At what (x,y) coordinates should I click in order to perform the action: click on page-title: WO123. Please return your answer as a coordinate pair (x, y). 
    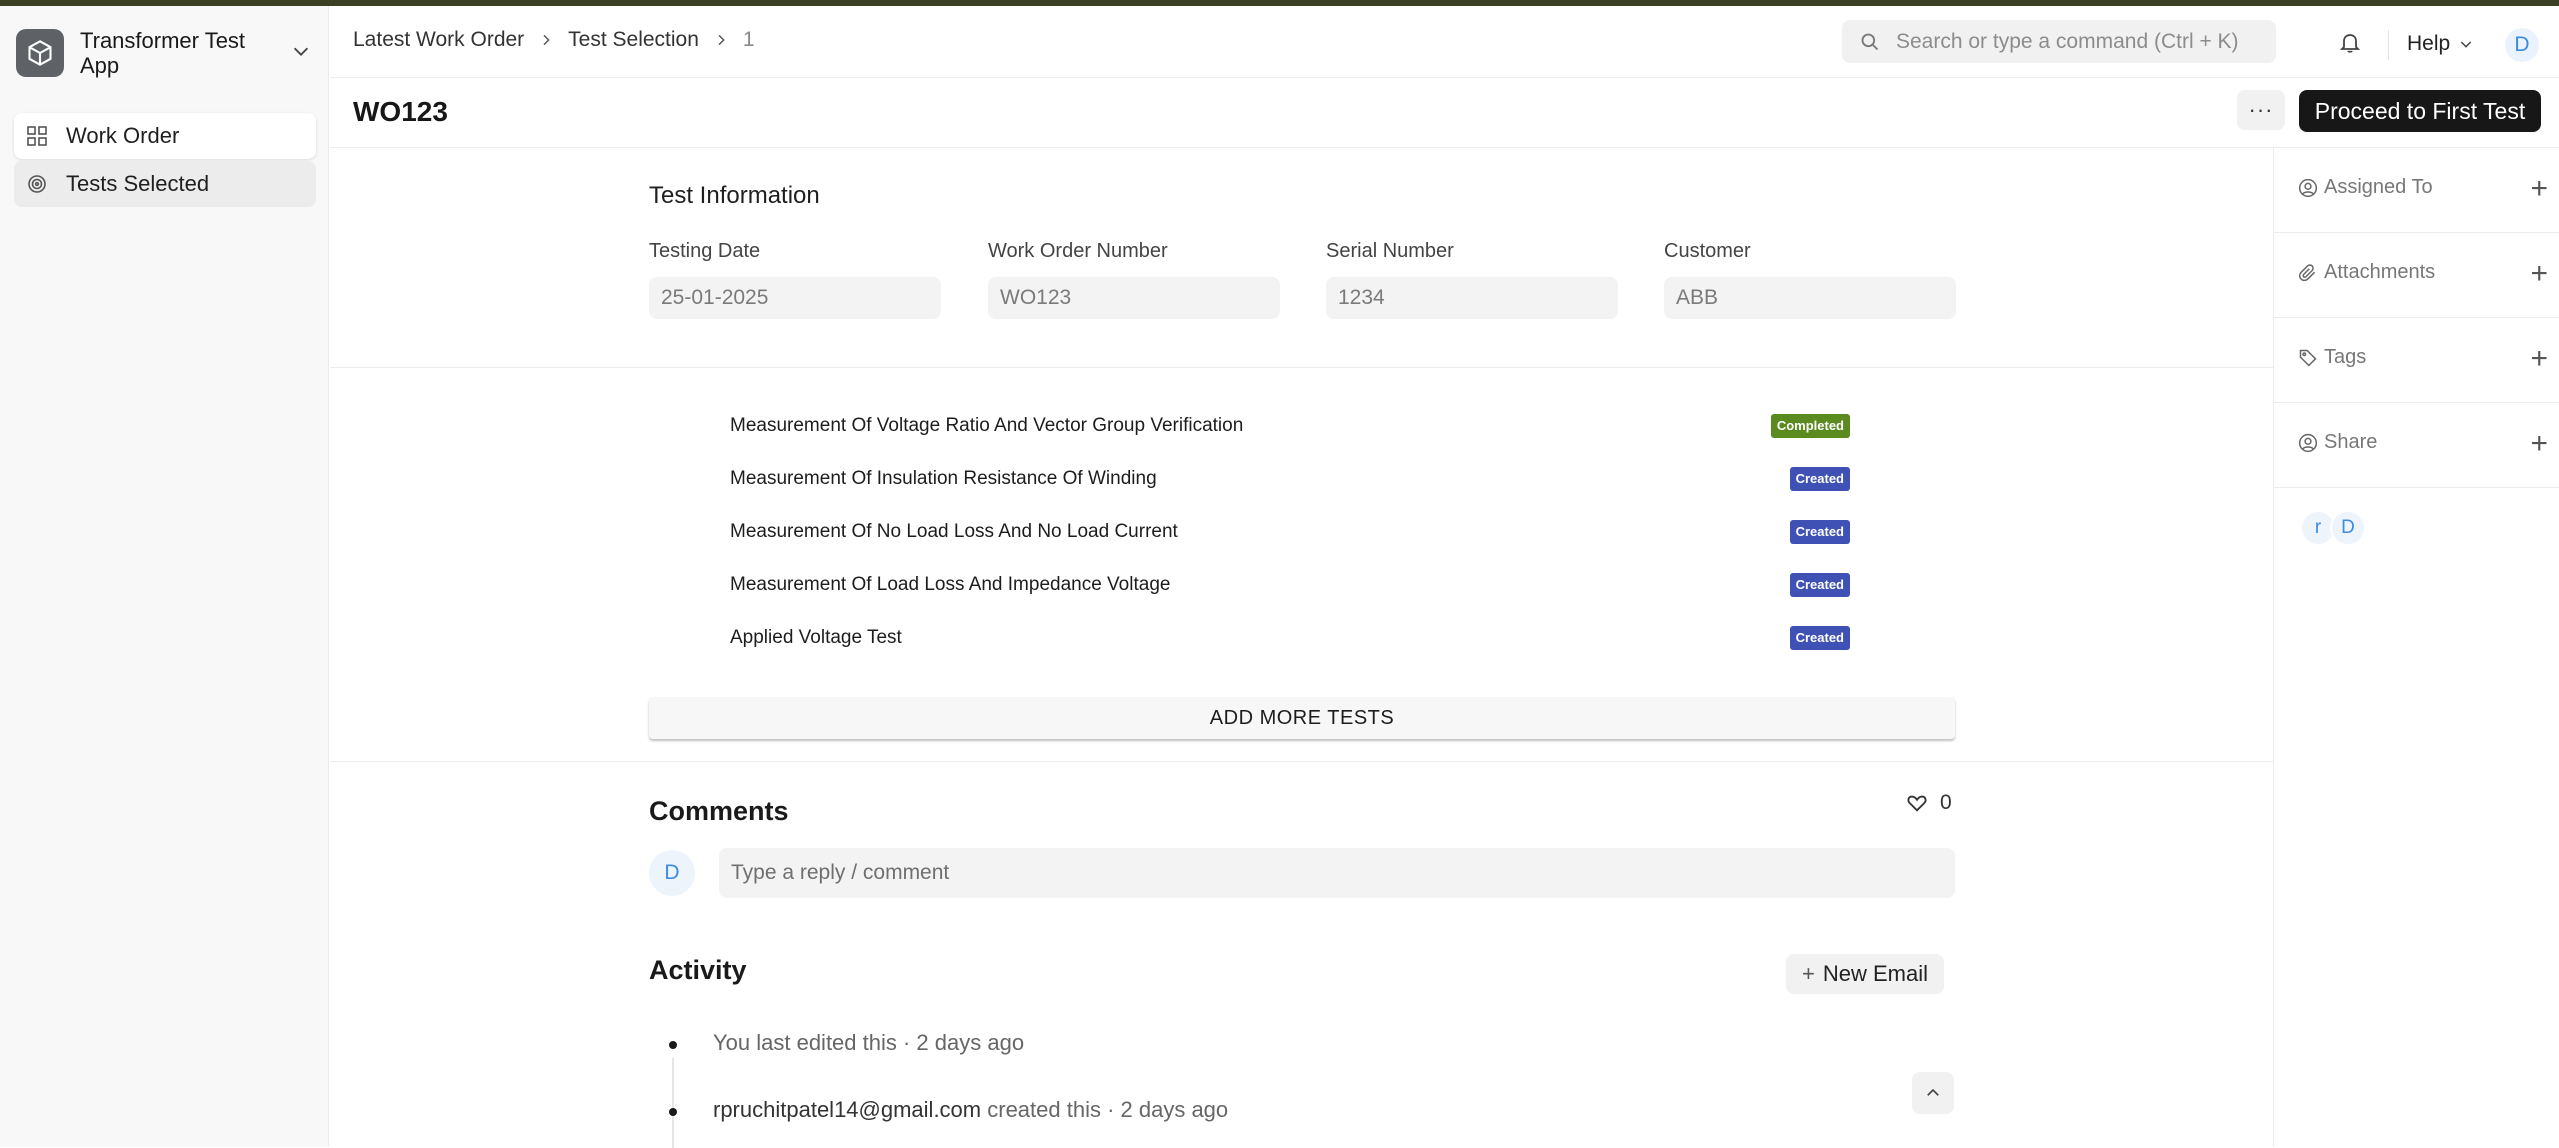
    Looking at the image, I should click on (400, 111).